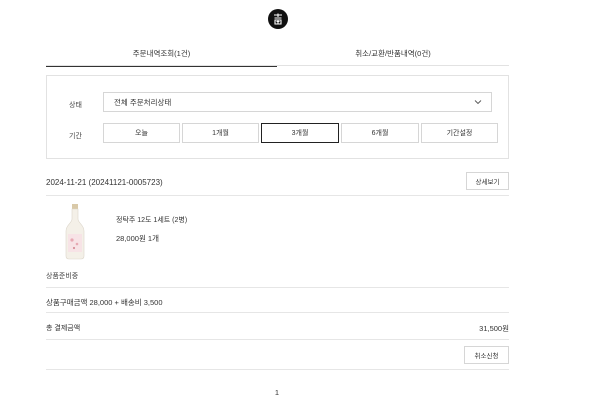 The width and height of the screenshot is (600, 414). What do you see at coordinates (151, 220) in the screenshot?
I see `product-name: 정탁주 12도 1세트 (2병)` at bounding box center [151, 220].